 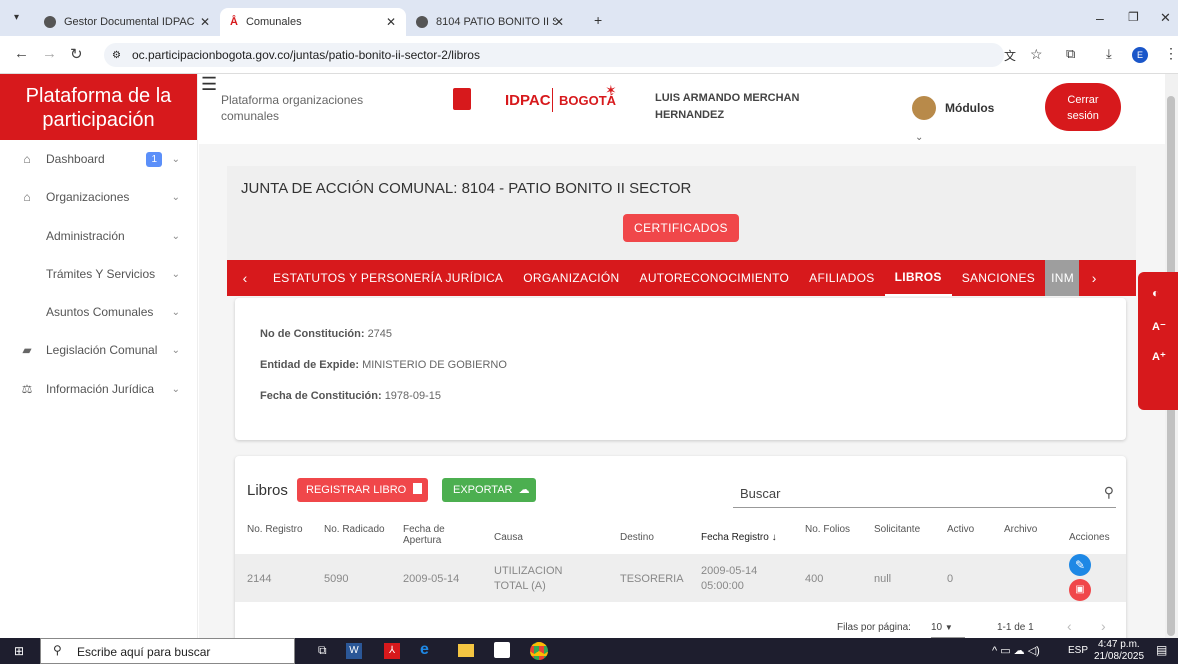 I want to click on tab-afiliados: AFILIADOS, so click(x=841, y=278).